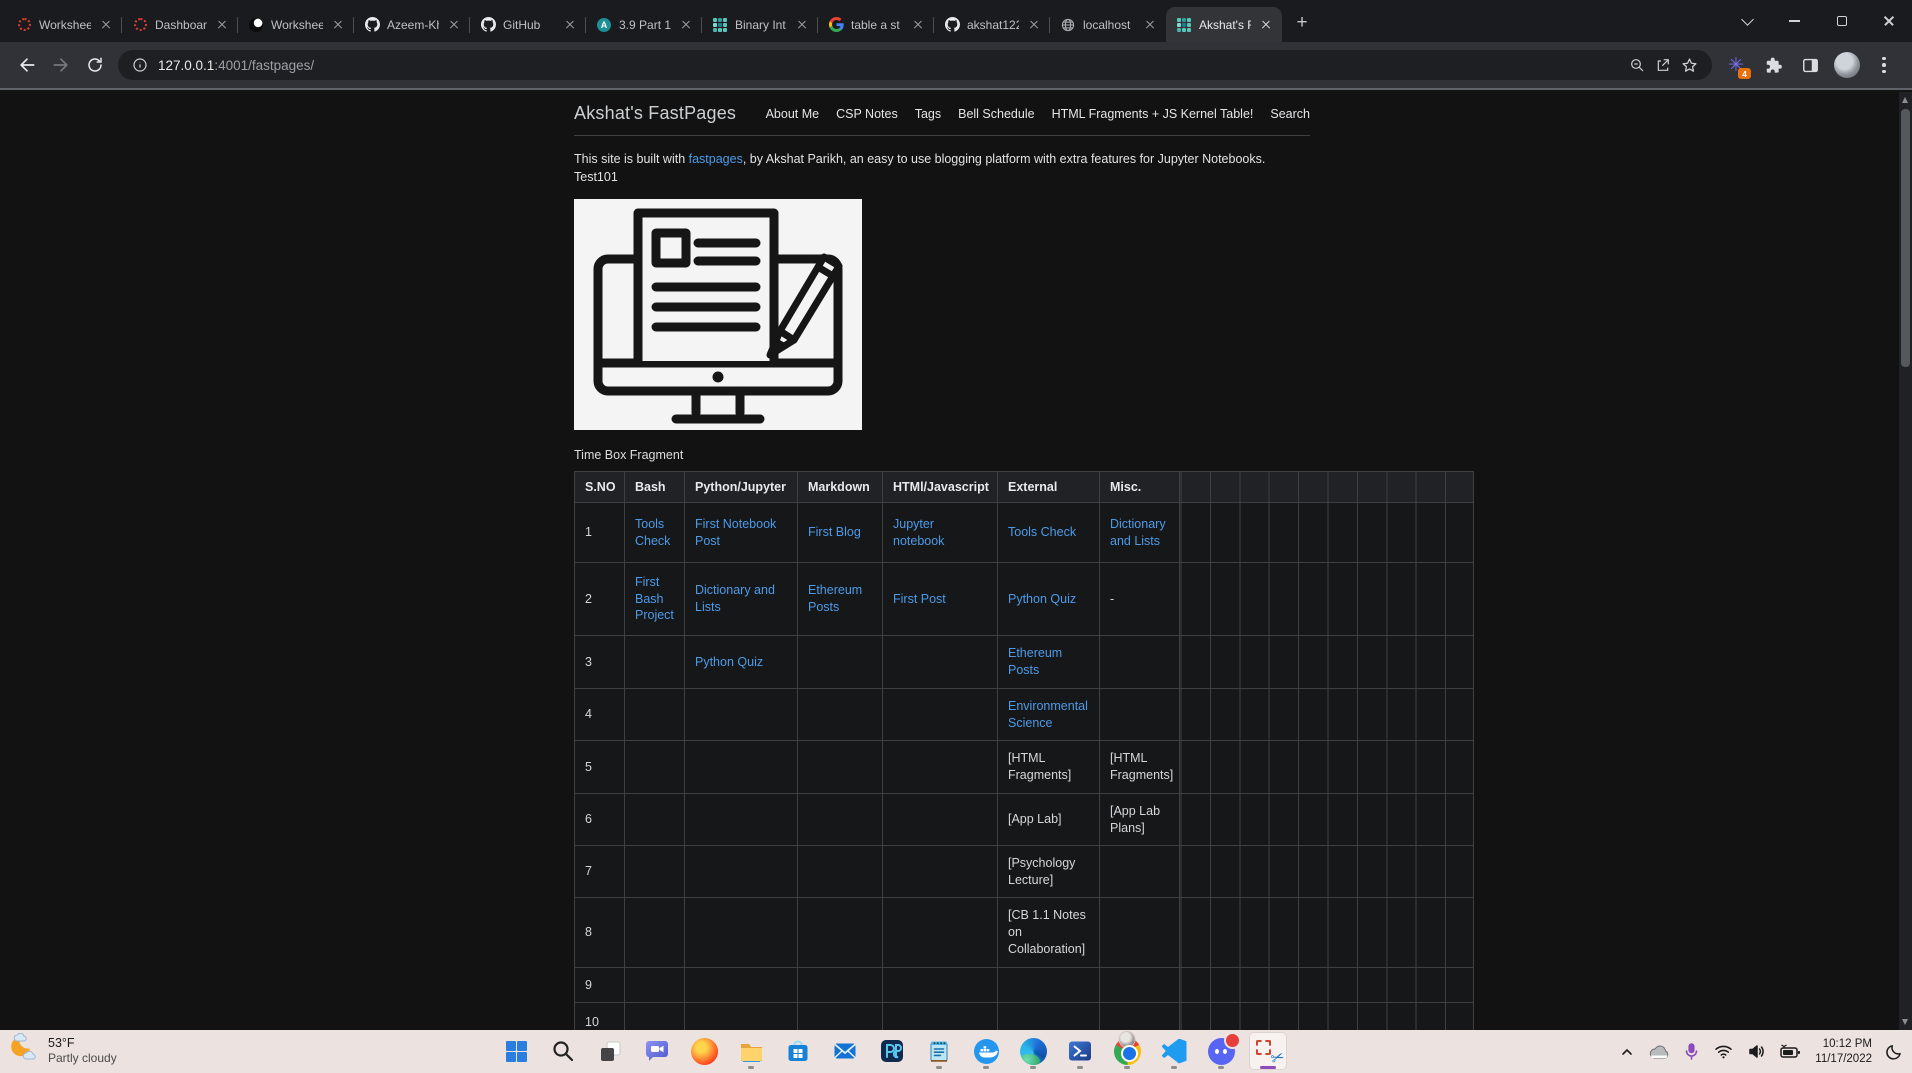 This screenshot has width=1912, height=1073. What do you see at coordinates (27, 65) in the screenshot?
I see `back-button` at bounding box center [27, 65].